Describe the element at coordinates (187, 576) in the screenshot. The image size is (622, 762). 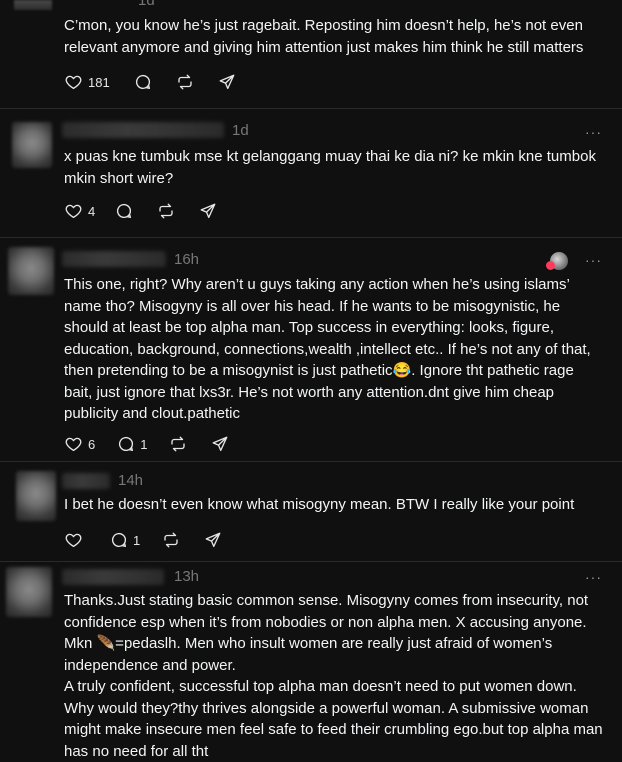
I see `post-time: 13h` at that location.